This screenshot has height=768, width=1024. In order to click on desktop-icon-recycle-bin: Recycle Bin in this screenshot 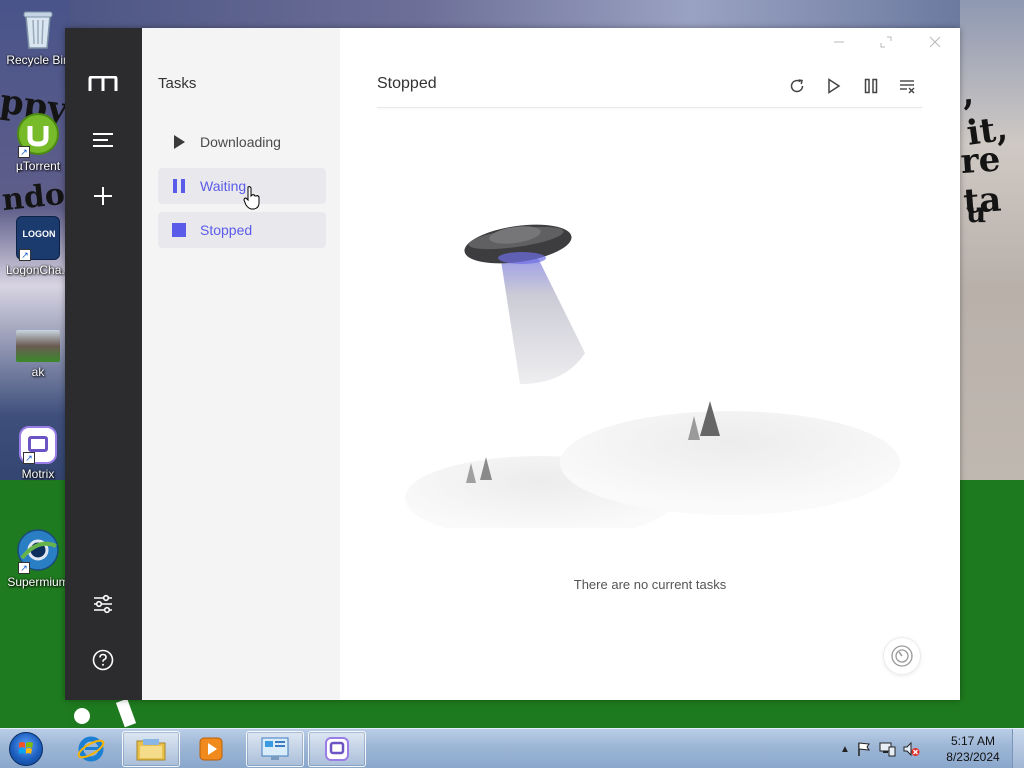, I will do `click(38, 36)`.